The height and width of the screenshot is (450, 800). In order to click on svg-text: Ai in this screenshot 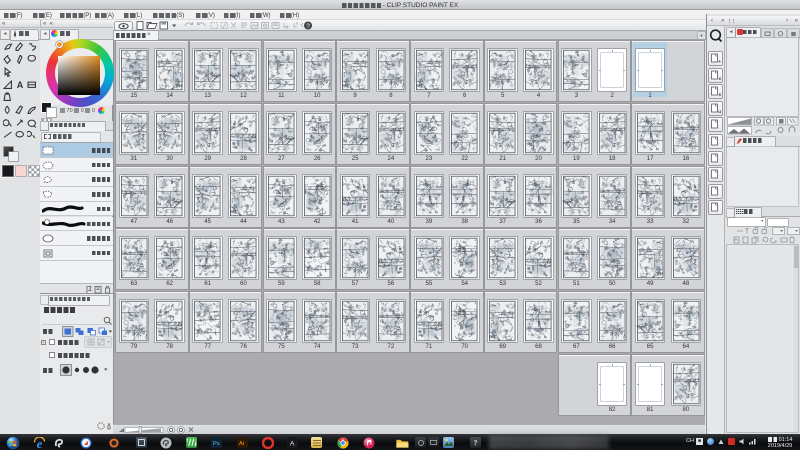, I will do `click(241, 444)`.